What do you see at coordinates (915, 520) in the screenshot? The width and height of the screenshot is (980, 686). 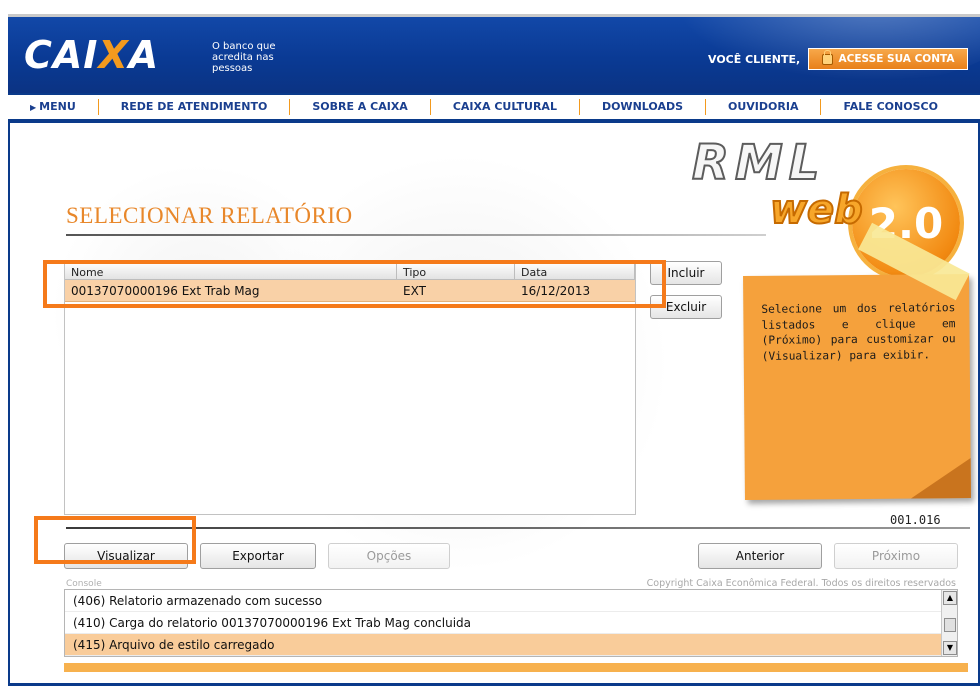 I see `step-code: 001.016` at bounding box center [915, 520].